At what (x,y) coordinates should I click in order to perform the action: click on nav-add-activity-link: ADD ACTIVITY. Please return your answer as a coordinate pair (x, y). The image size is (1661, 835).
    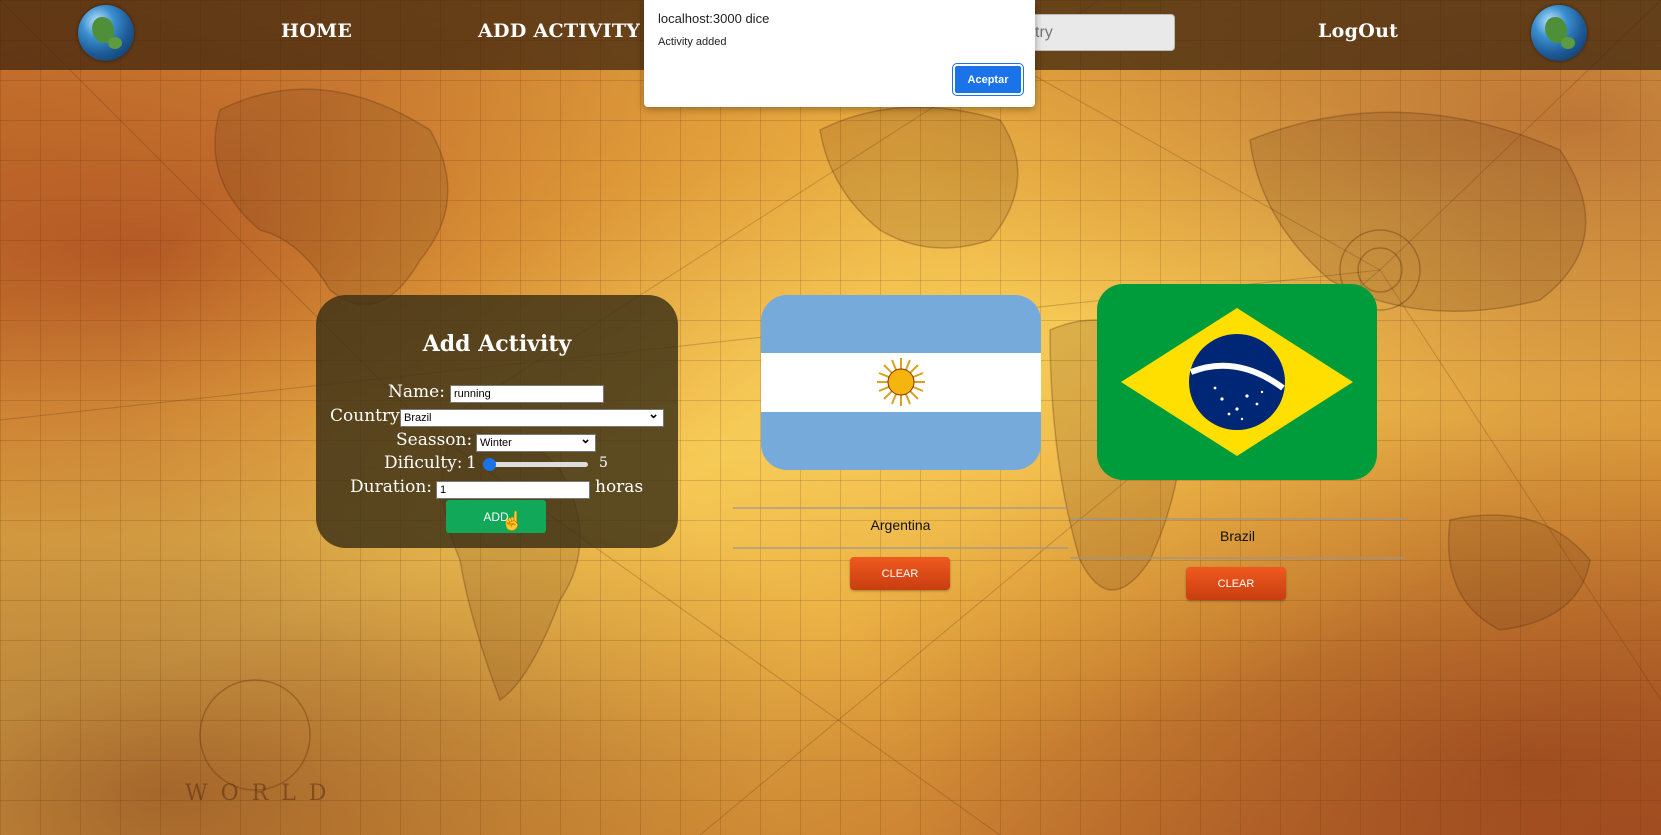
    Looking at the image, I should click on (559, 31).